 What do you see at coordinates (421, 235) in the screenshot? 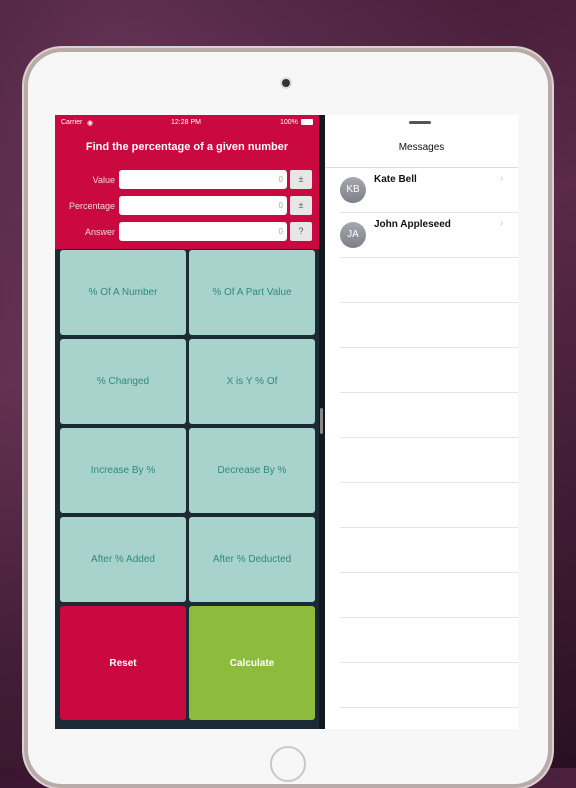
I see `contact-row: JA John Appleseed ›` at bounding box center [421, 235].